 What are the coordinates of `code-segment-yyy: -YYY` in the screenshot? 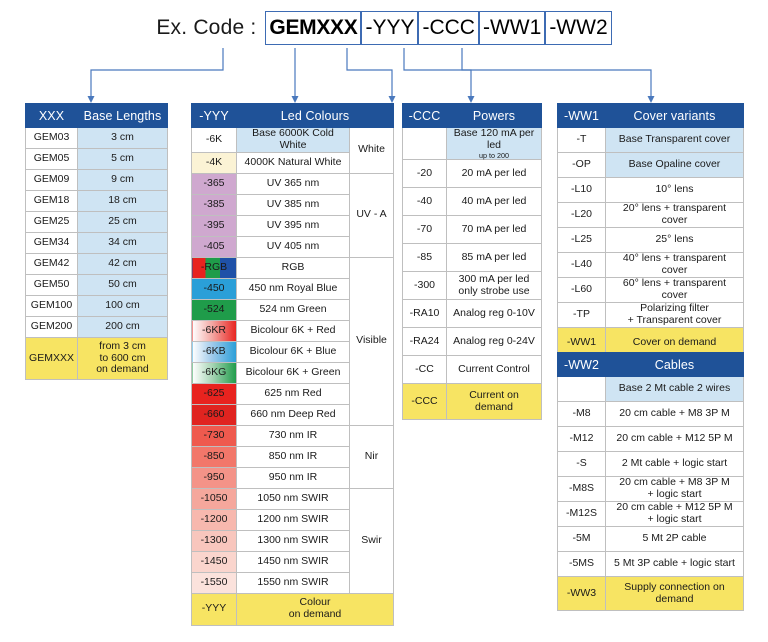 It's located at (390, 28).